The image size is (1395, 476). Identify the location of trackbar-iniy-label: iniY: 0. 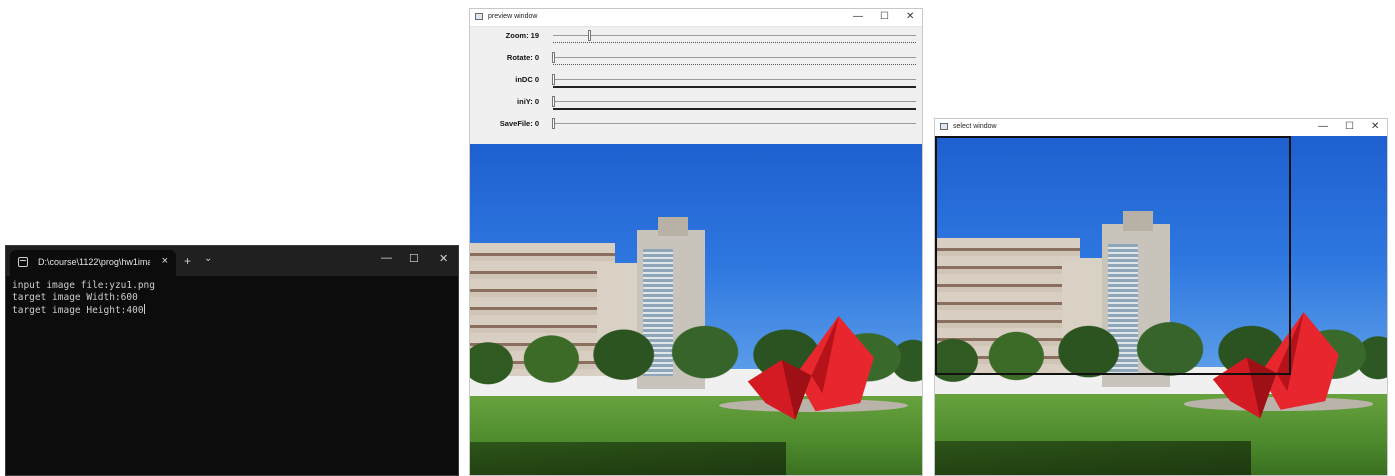
(528, 101).